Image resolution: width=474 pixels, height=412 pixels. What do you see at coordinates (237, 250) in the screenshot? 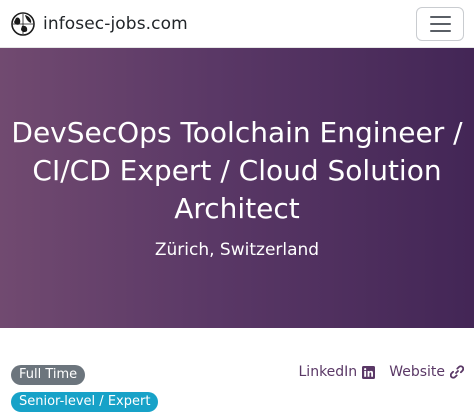
I see `job-location: Zürich, Switzerland` at bounding box center [237, 250].